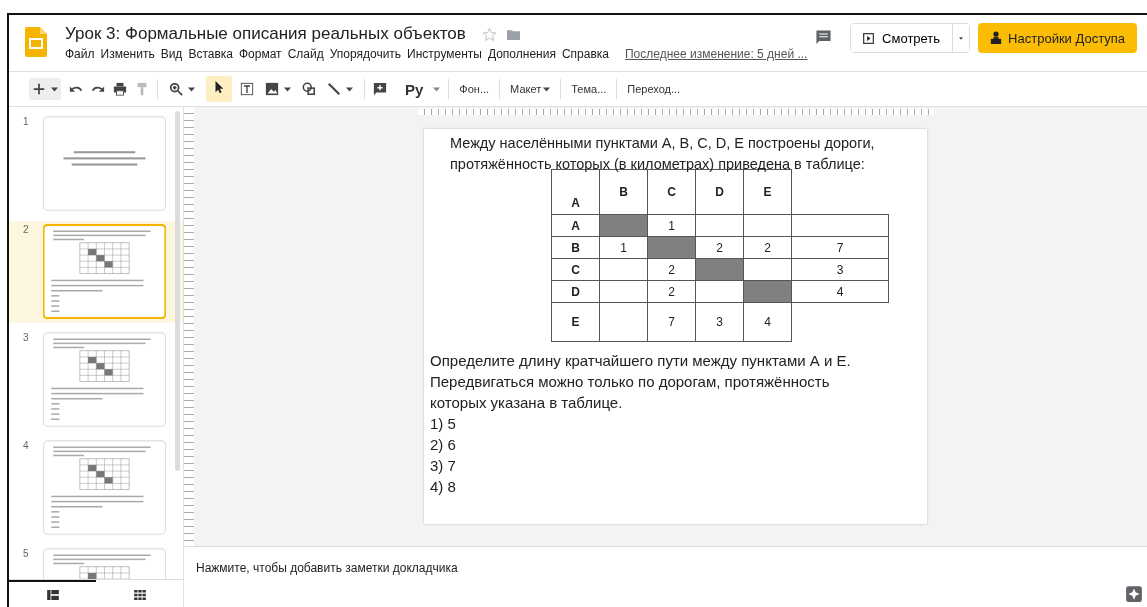 The width and height of the screenshot is (1147, 607). I want to click on row-label-cell: B, so click(575, 247).